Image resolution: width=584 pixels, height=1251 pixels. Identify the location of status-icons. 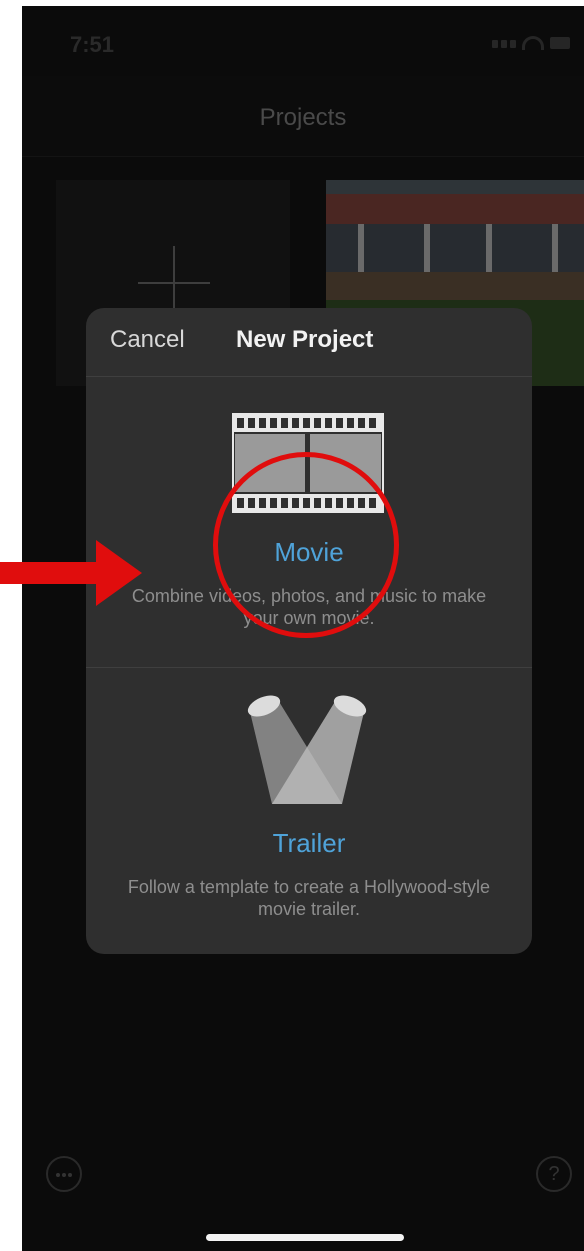
(532, 44).